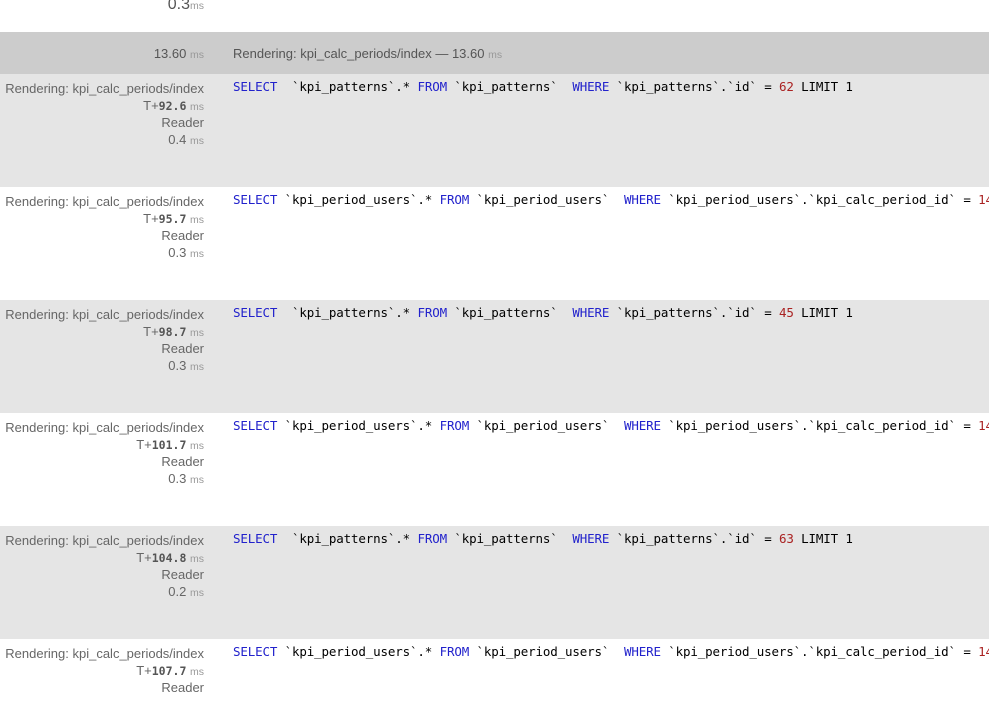 The height and width of the screenshot is (708, 989). What do you see at coordinates (170, 444) in the screenshot?
I see `query-row-offset: T+101.7 ms` at bounding box center [170, 444].